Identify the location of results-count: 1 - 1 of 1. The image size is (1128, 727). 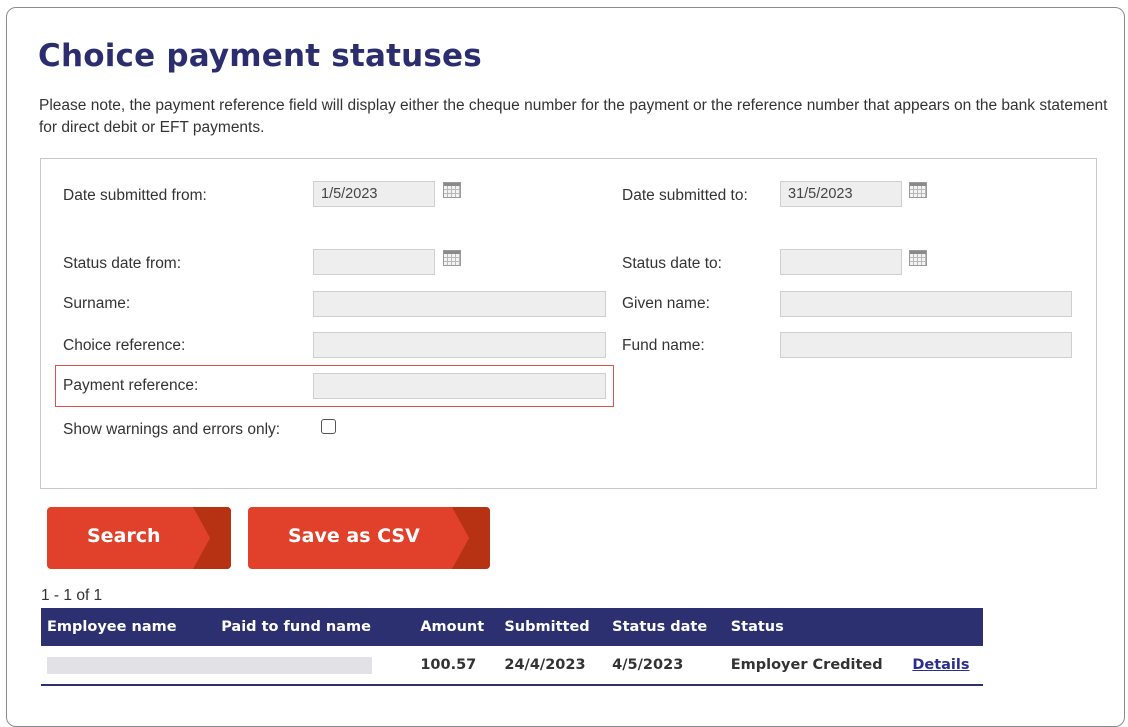
(72, 595).